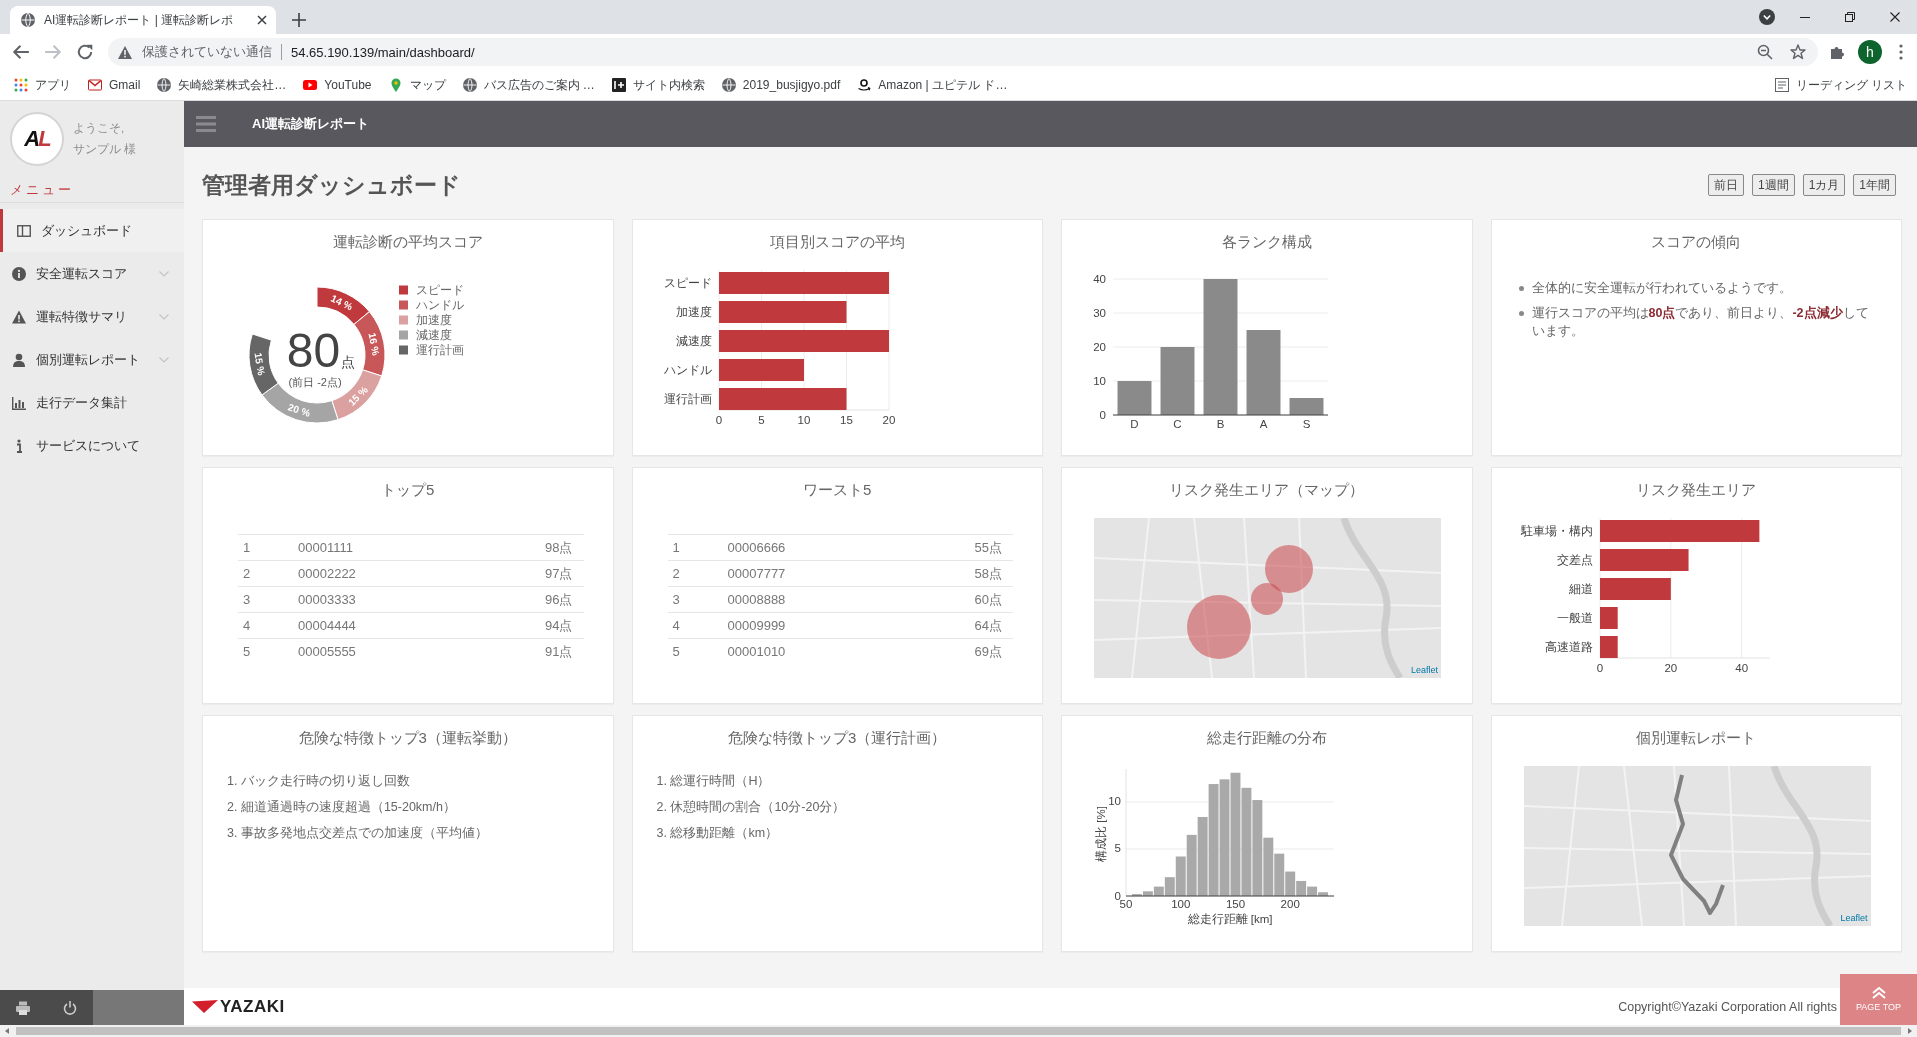 This screenshot has height=1037, width=1917. Describe the element at coordinates (756, 573) in the screenshot. I see `table-cell: 00007777` at that location.